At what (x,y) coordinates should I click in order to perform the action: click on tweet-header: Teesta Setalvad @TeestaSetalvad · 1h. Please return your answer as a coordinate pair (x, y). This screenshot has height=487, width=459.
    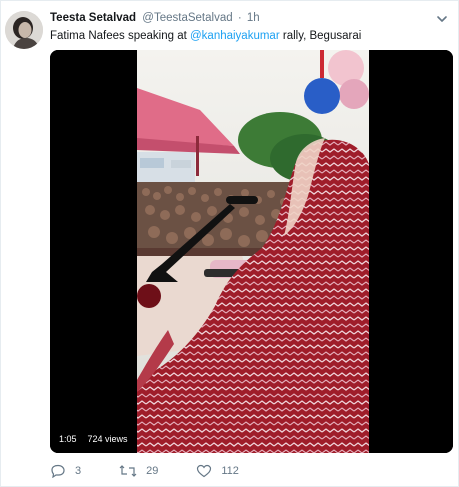
    Looking at the image, I should click on (155, 18).